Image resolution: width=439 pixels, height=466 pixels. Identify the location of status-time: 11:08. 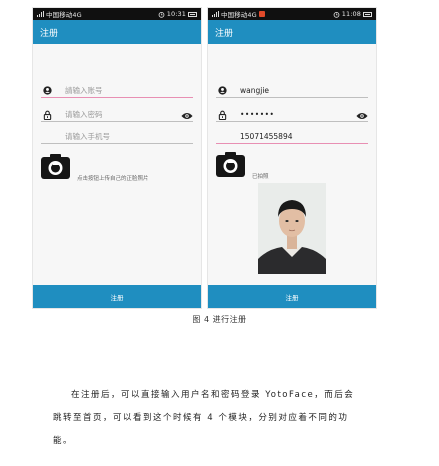
(351, 14).